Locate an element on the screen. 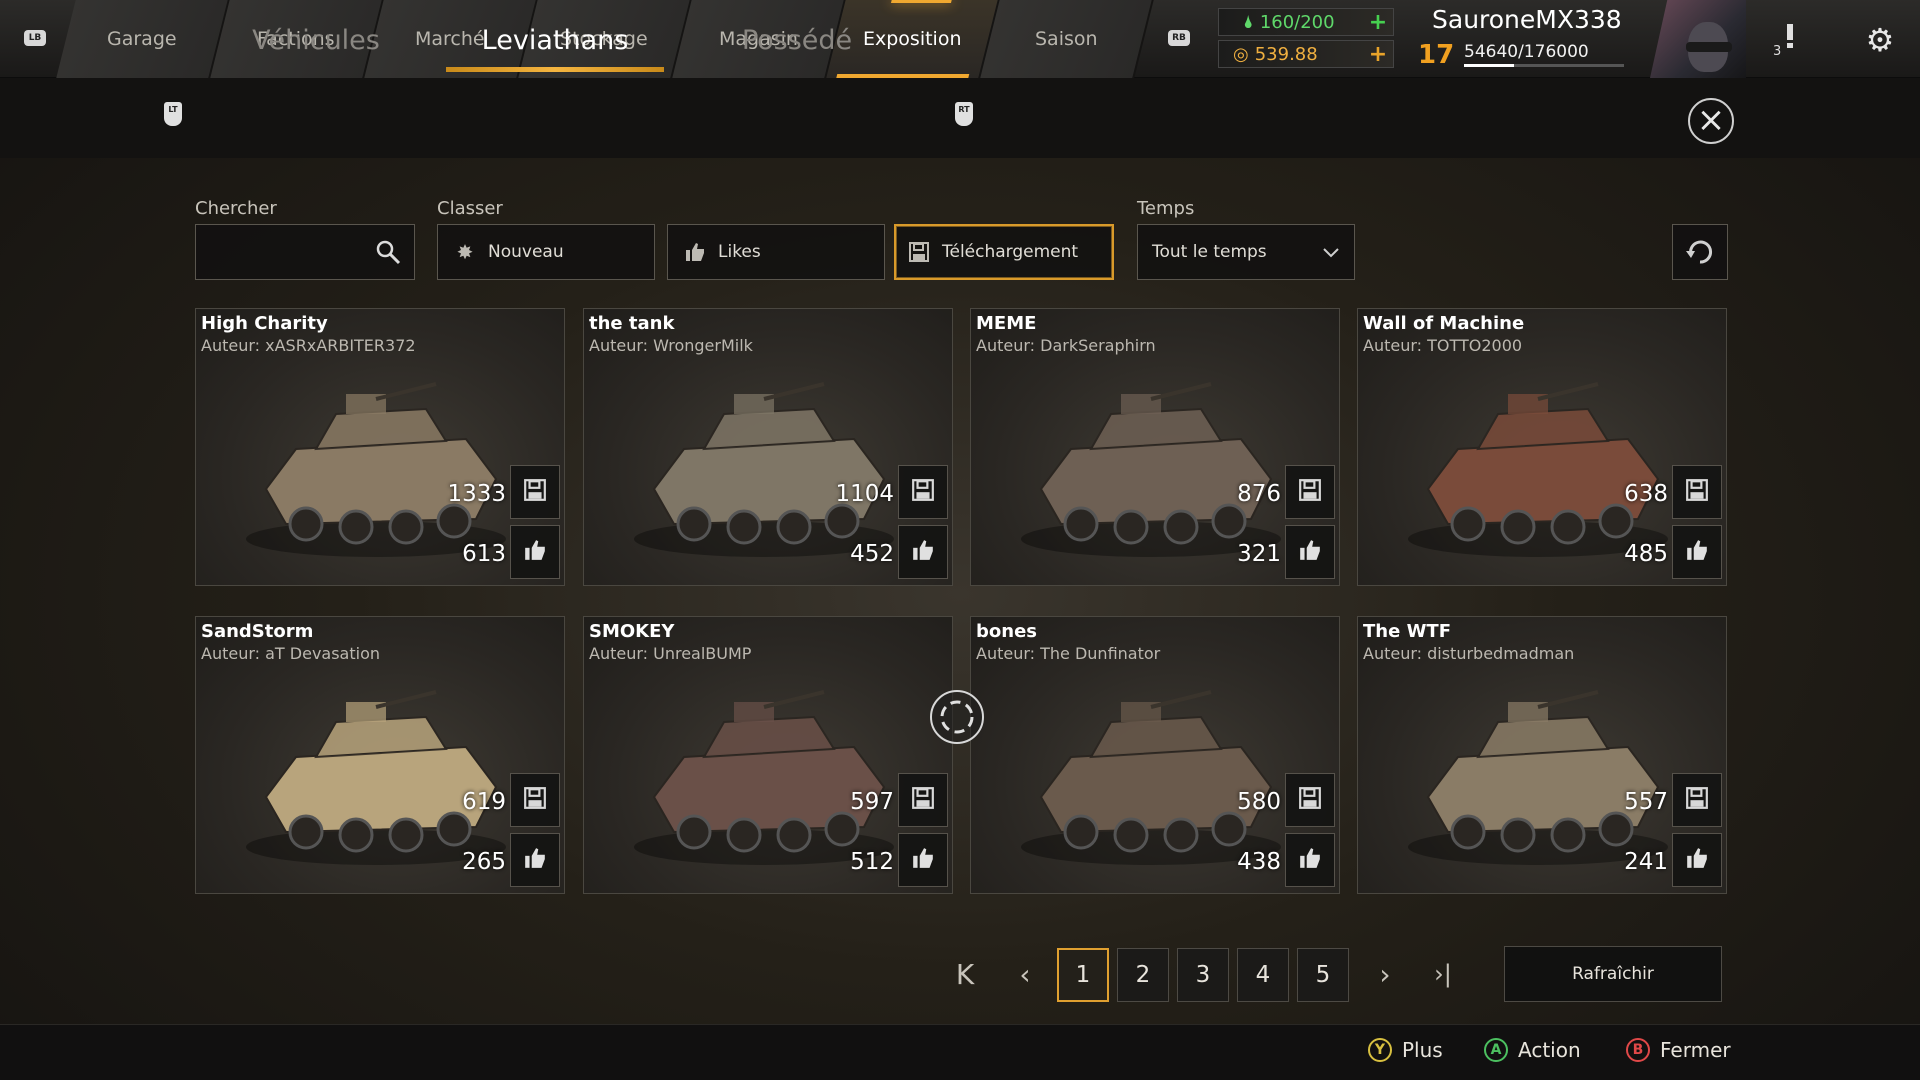  search-label: Chercher is located at coordinates (236, 208).